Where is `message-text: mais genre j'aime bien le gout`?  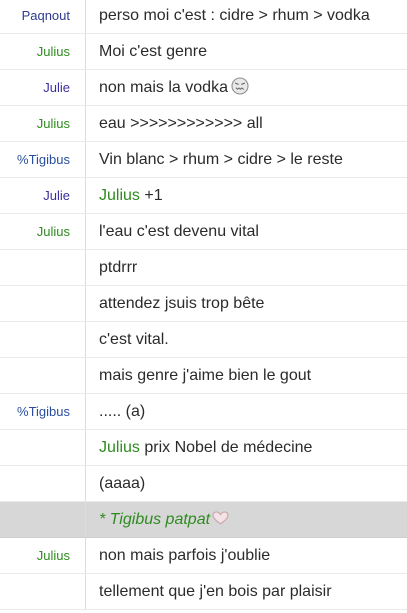
message-text: mais genre j'aime bien le gout is located at coordinates (205, 375).